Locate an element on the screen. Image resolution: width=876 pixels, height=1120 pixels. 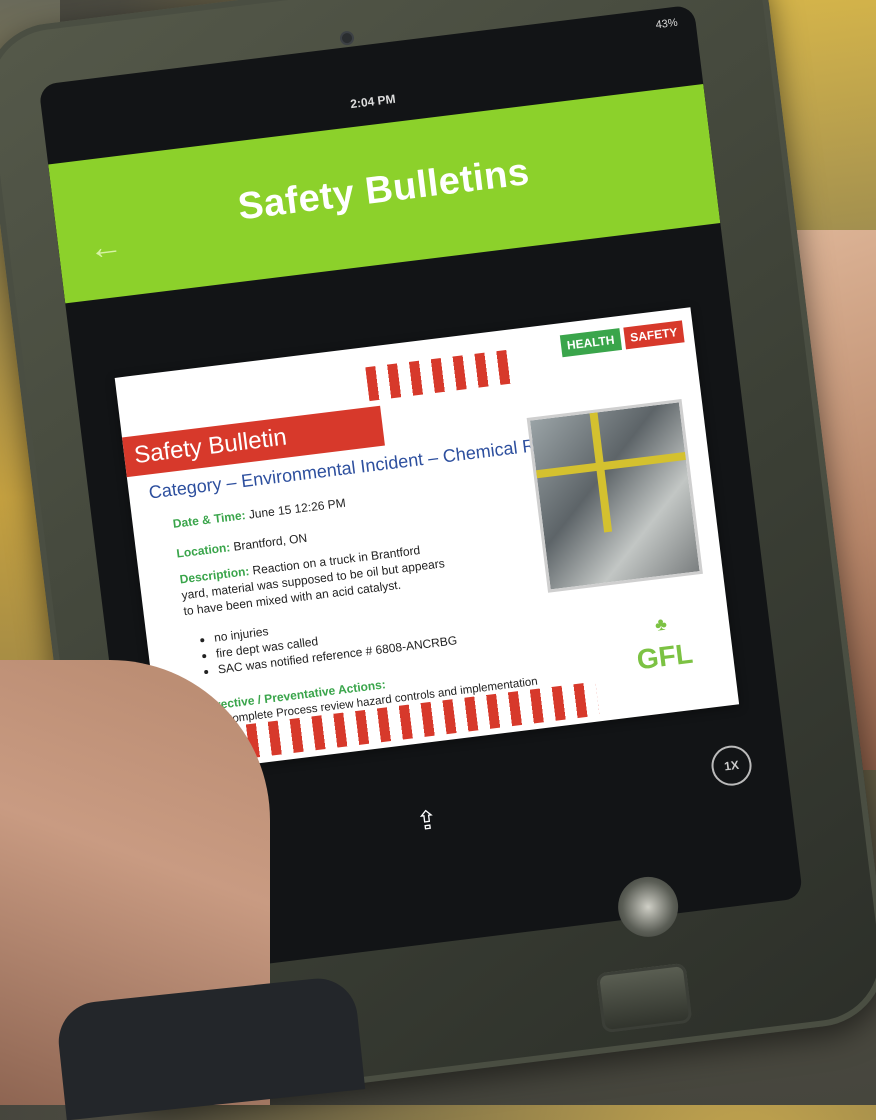
logo-health: HEALTH is located at coordinates (590, 343).